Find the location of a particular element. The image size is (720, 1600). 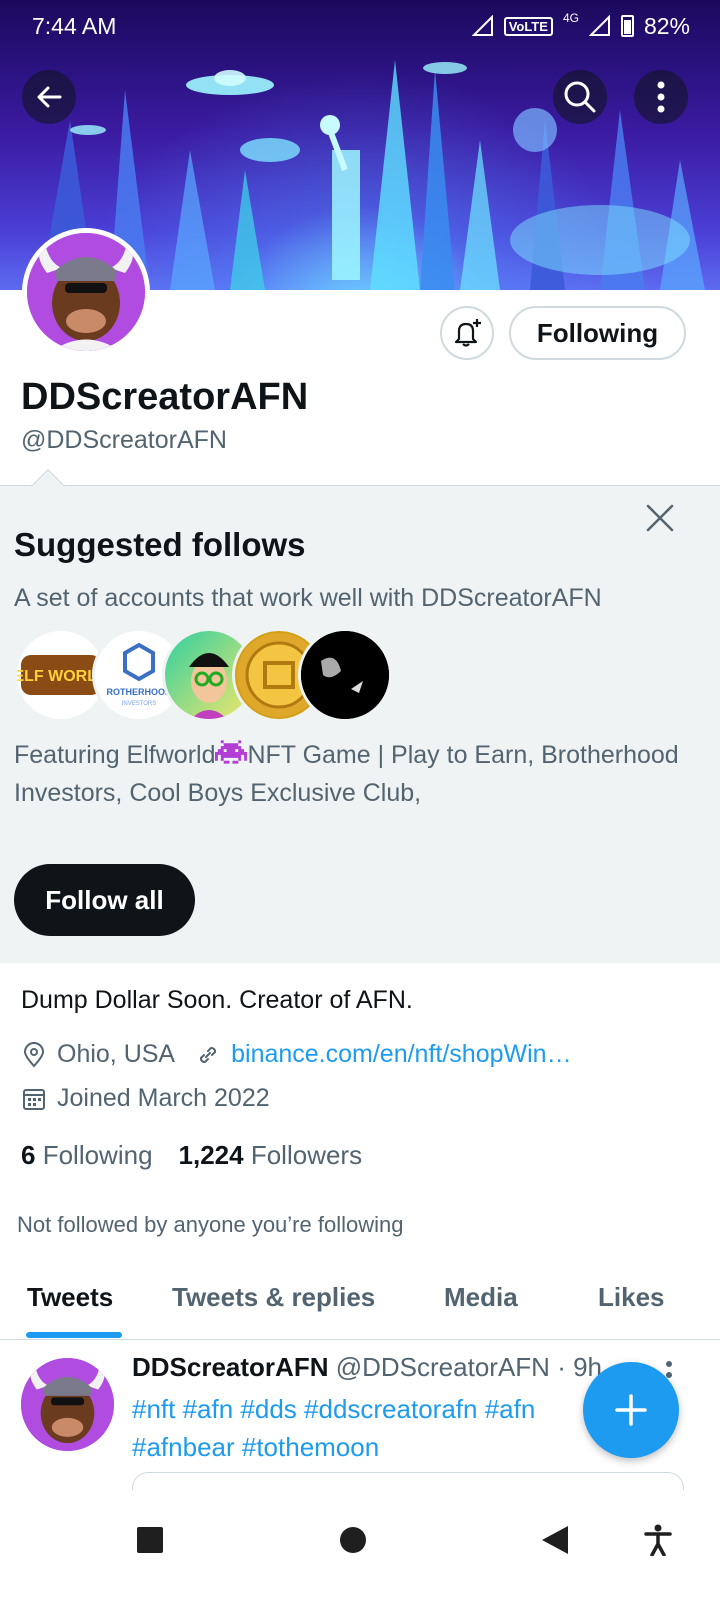

compose-tweet-button is located at coordinates (631, 1410).